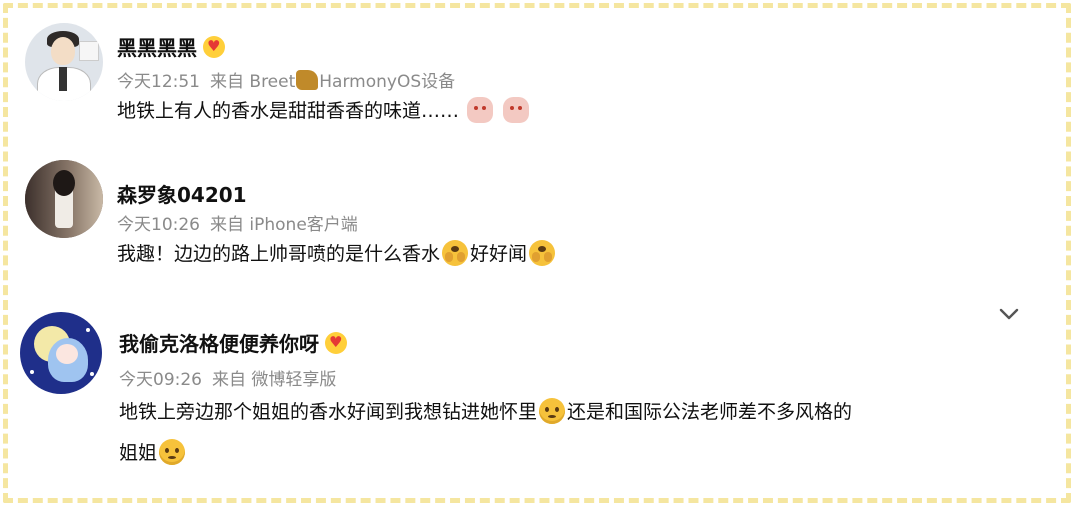 This screenshot has width=1080, height=512. I want to click on source-suffix: HarmonyOS设备, so click(387, 82).